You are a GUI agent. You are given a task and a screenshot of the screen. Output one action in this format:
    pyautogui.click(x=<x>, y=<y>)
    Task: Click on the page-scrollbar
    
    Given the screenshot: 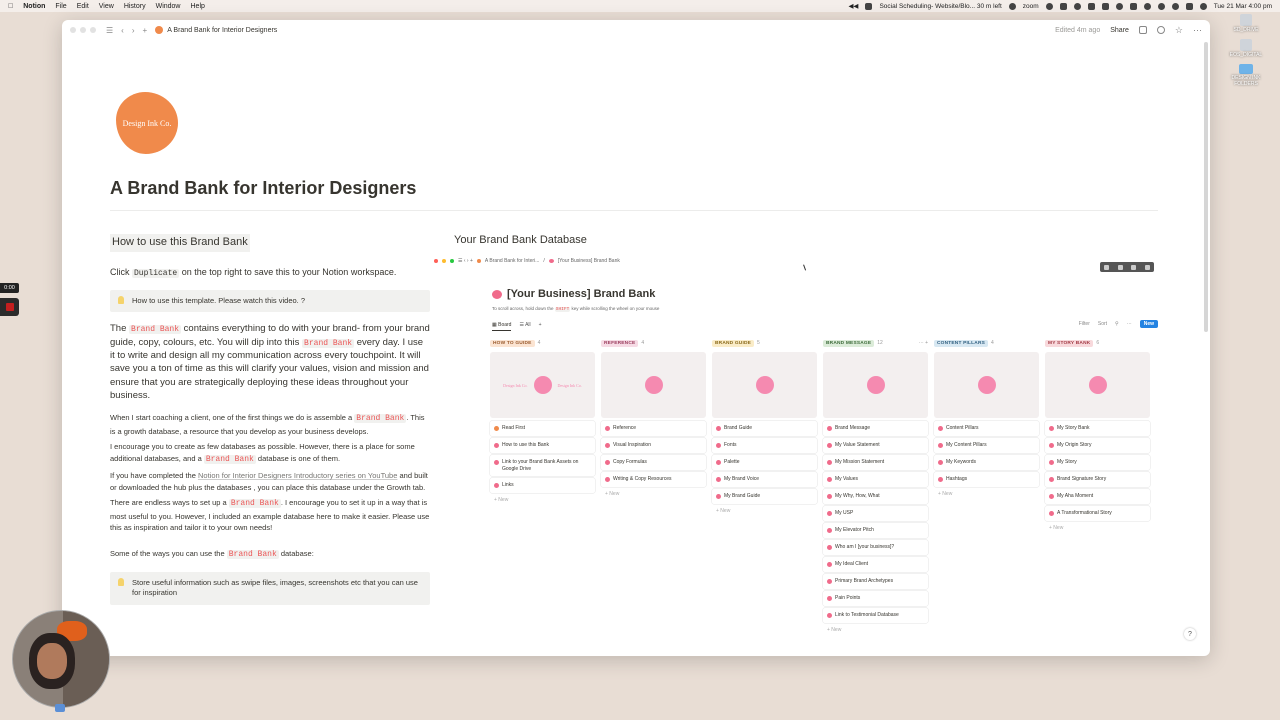 What is the action you would take?
    pyautogui.click(x=1206, y=187)
    